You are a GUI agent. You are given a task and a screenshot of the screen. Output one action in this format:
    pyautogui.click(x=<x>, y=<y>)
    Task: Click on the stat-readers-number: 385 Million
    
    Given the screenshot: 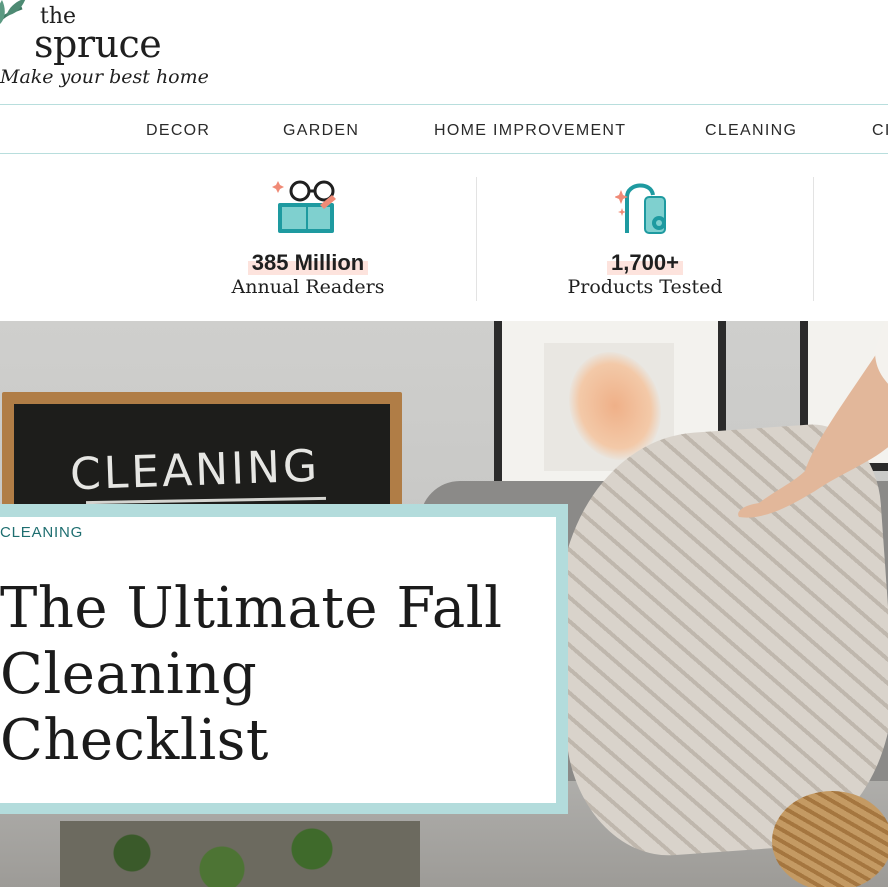 What is the action you would take?
    pyautogui.click(x=308, y=262)
    